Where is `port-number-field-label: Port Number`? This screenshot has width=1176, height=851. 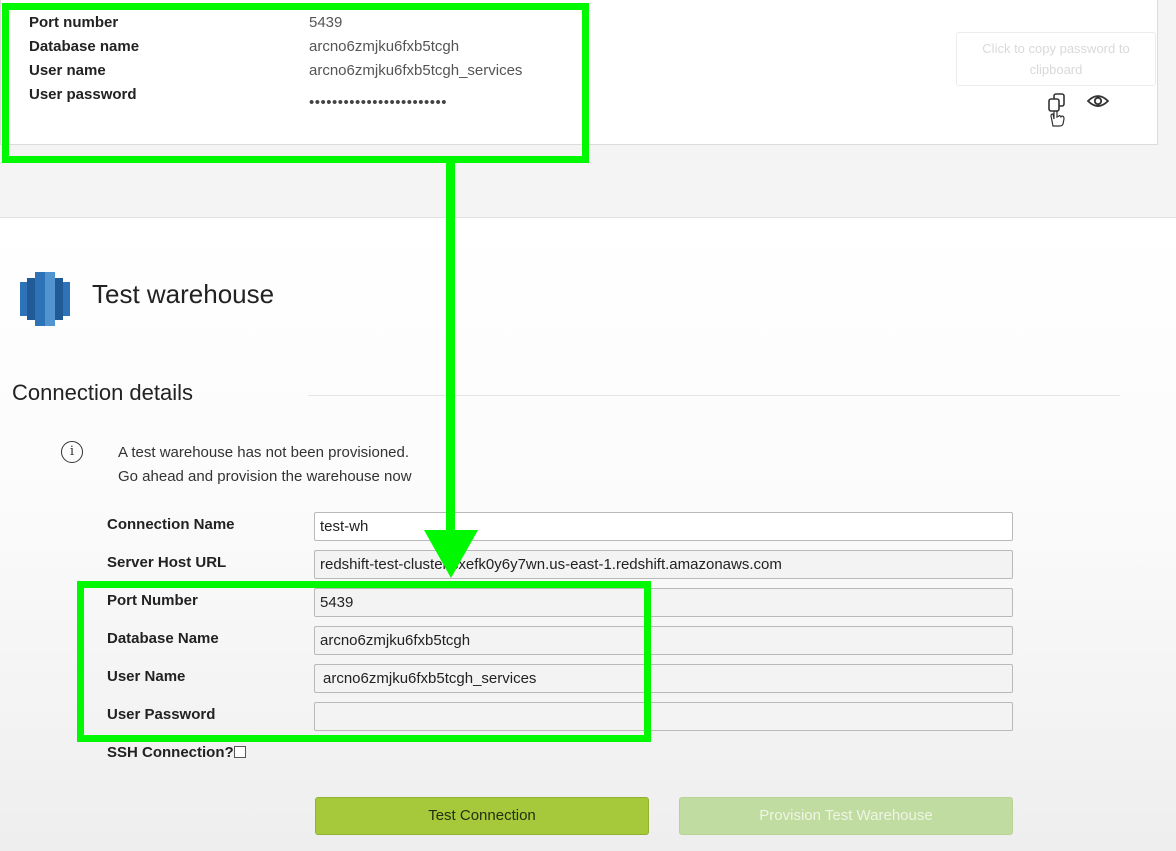
port-number-field-label: Port Number is located at coordinates (152, 600).